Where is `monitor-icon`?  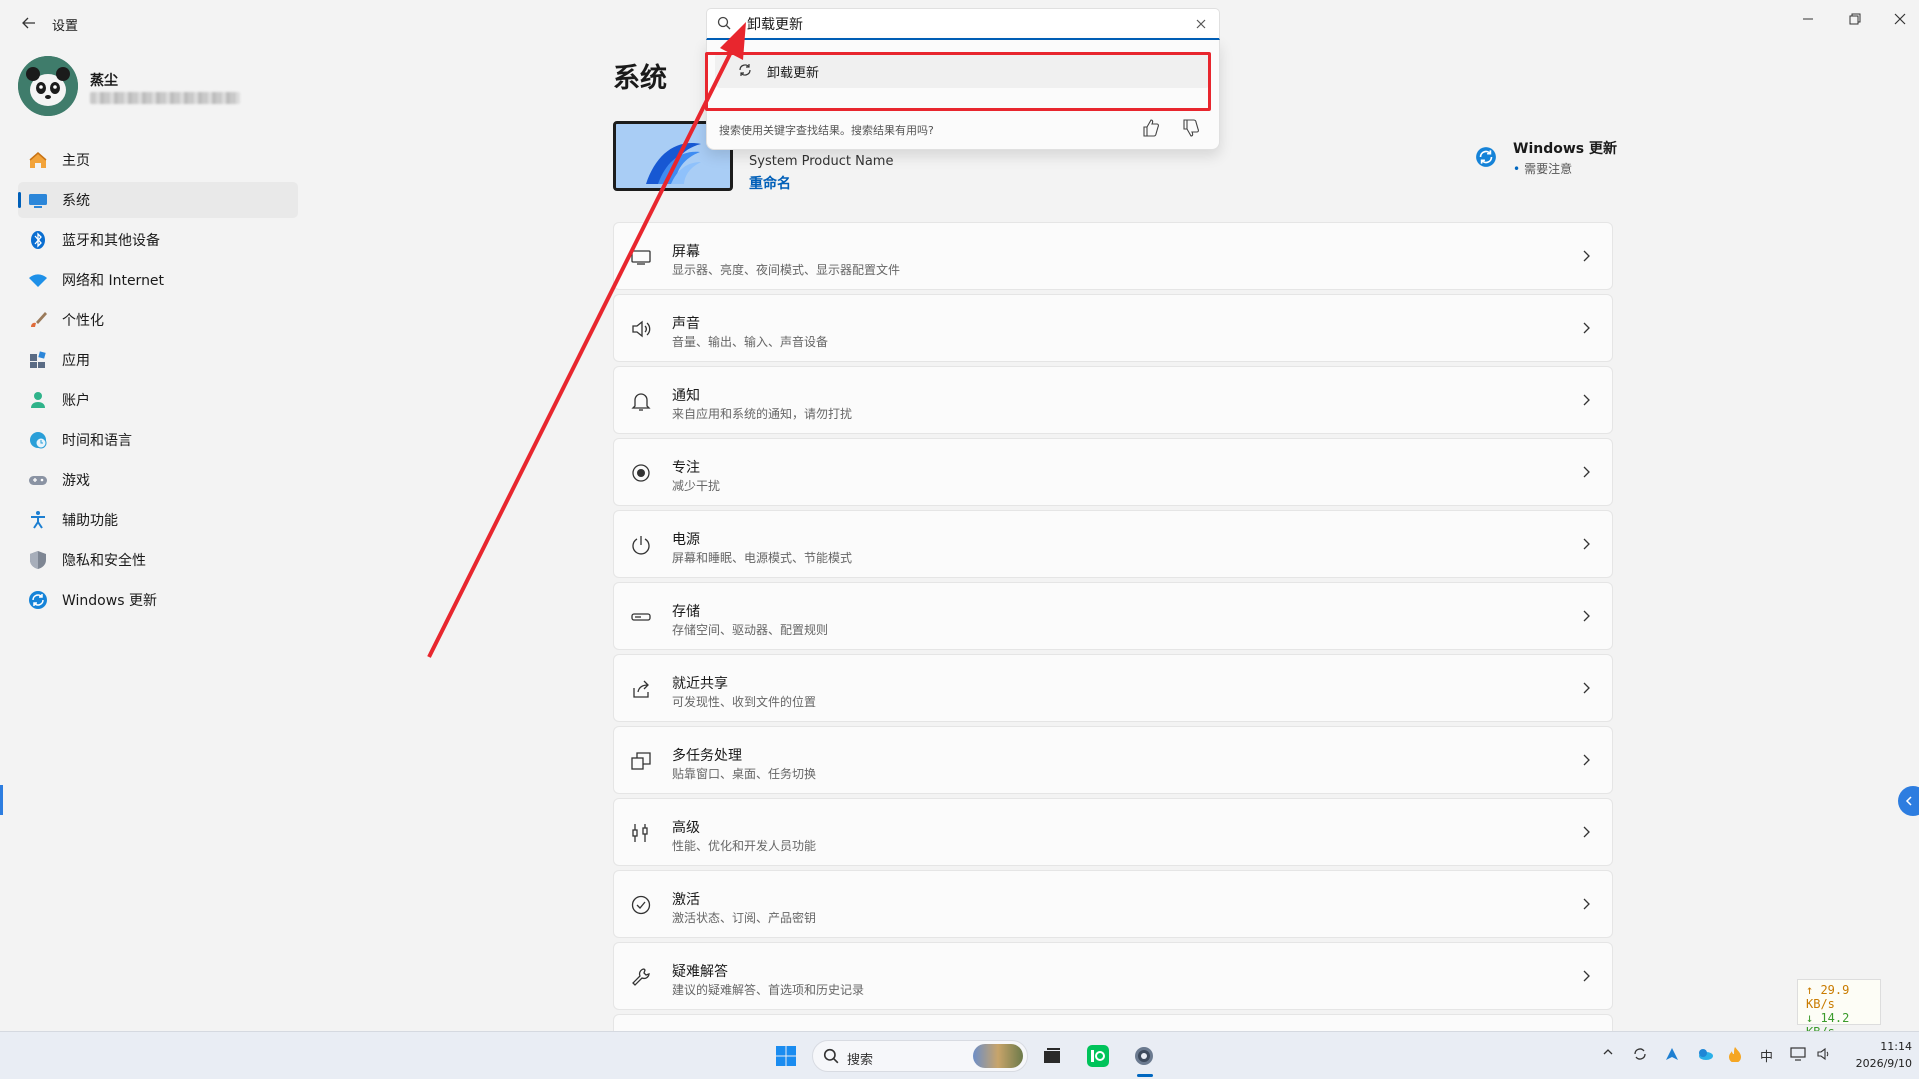
monitor-icon is located at coordinates (38, 200).